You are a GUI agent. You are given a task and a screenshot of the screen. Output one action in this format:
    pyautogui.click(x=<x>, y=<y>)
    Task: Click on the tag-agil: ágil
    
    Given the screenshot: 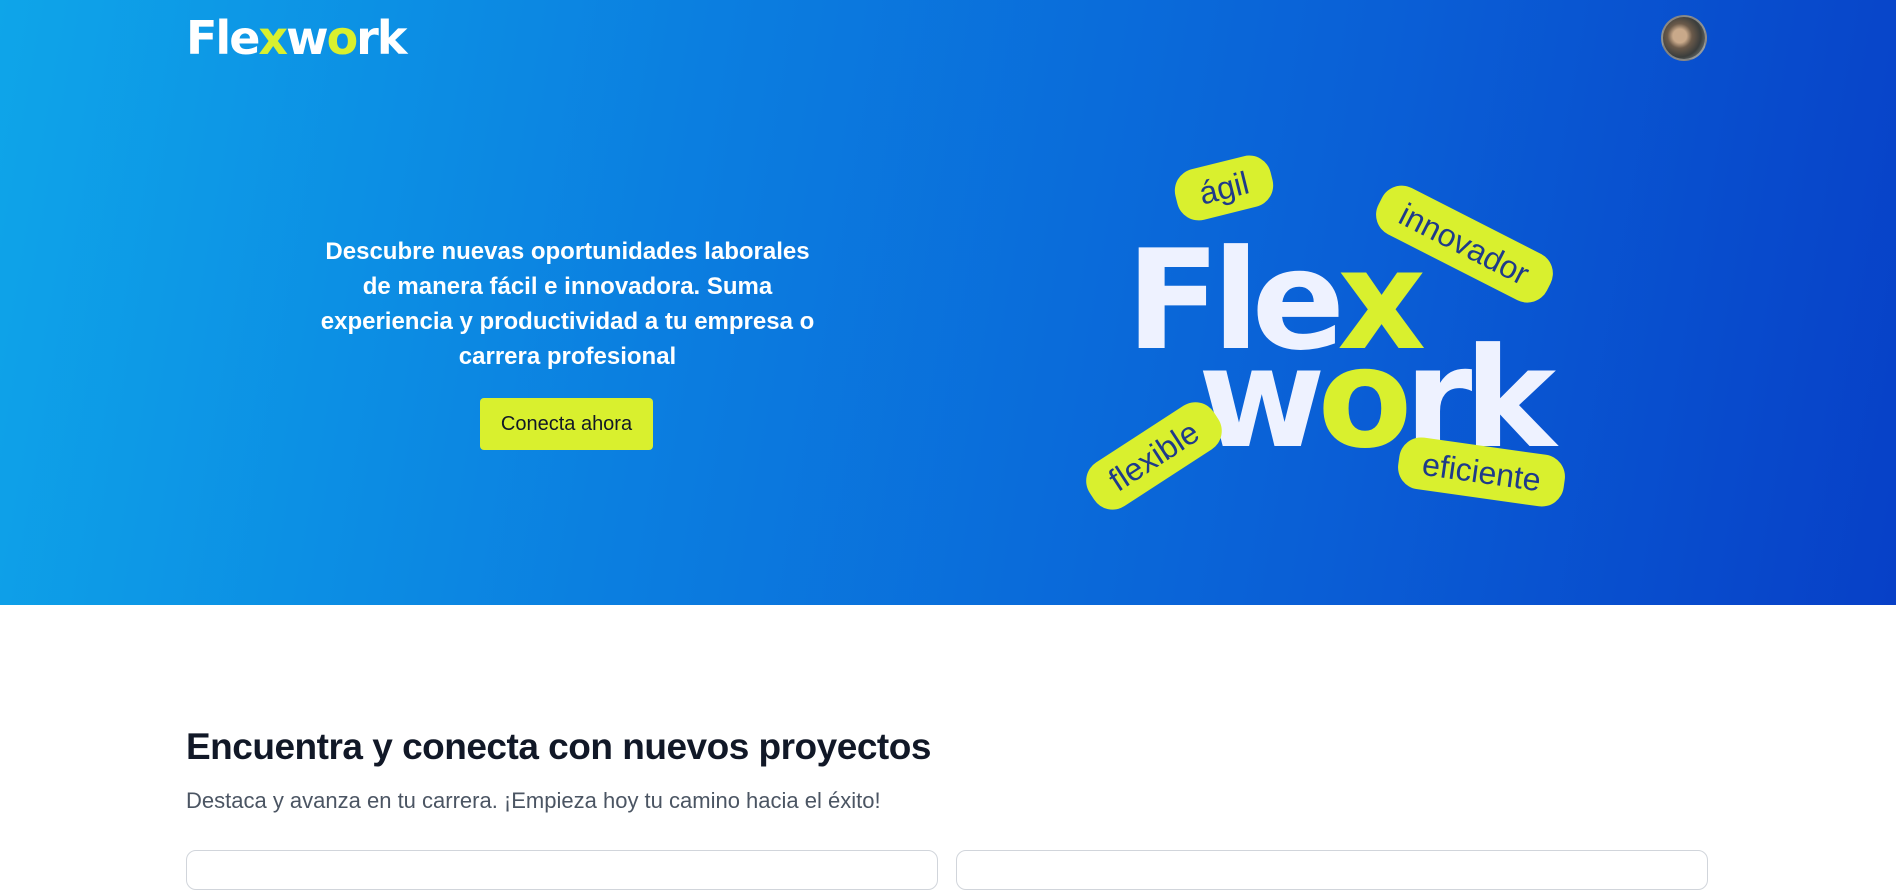 What is the action you would take?
    pyautogui.click(x=1224, y=188)
    